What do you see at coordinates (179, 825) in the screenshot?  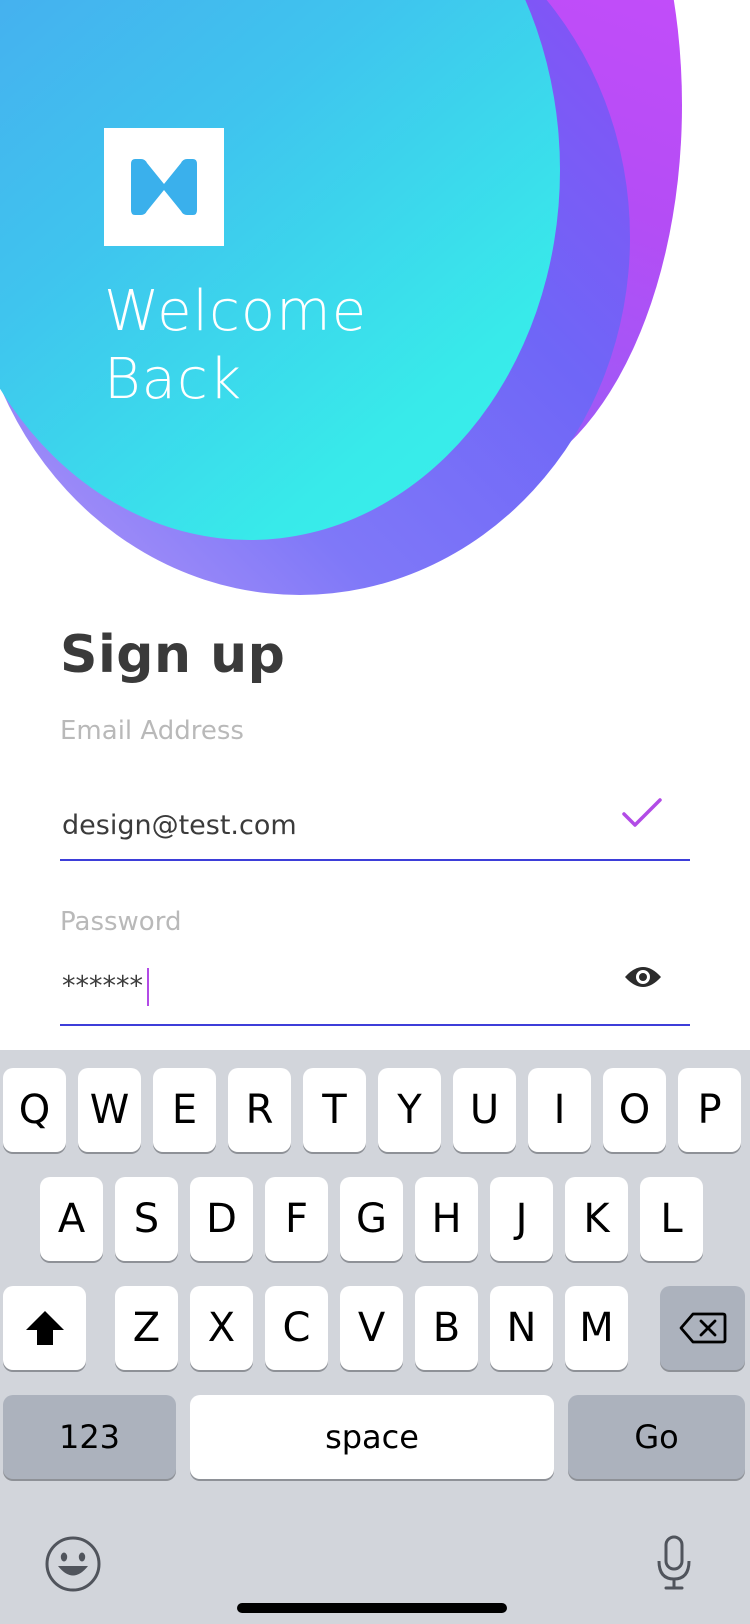 I see `email-field: design@test.com` at bounding box center [179, 825].